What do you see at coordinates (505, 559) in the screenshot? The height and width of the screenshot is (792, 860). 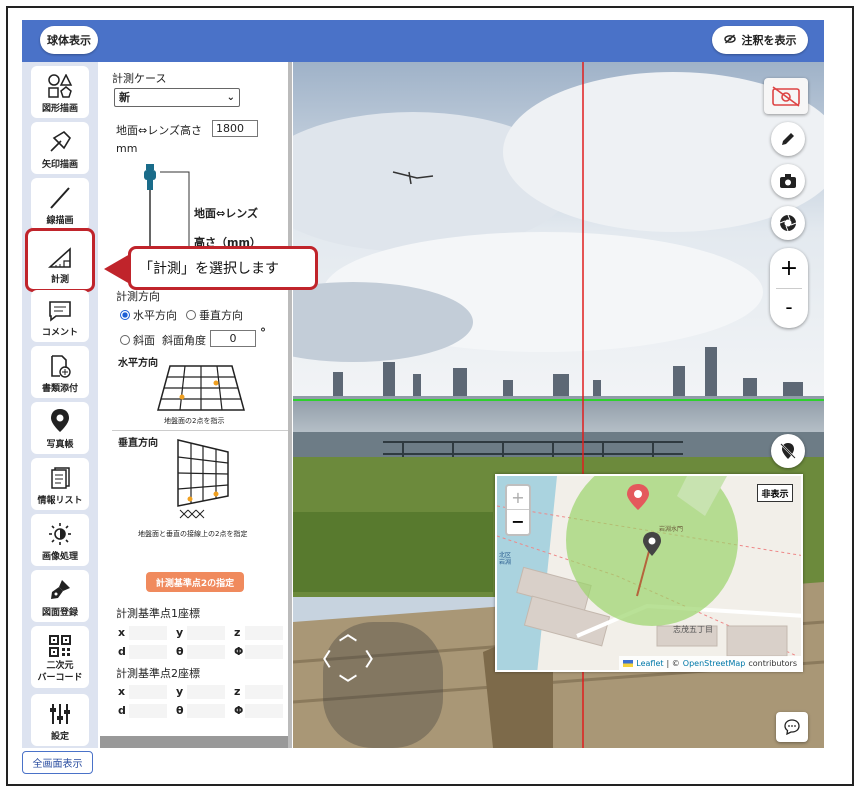 I see `map-place-label: 北区岩淵` at bounding box center [505, 559].